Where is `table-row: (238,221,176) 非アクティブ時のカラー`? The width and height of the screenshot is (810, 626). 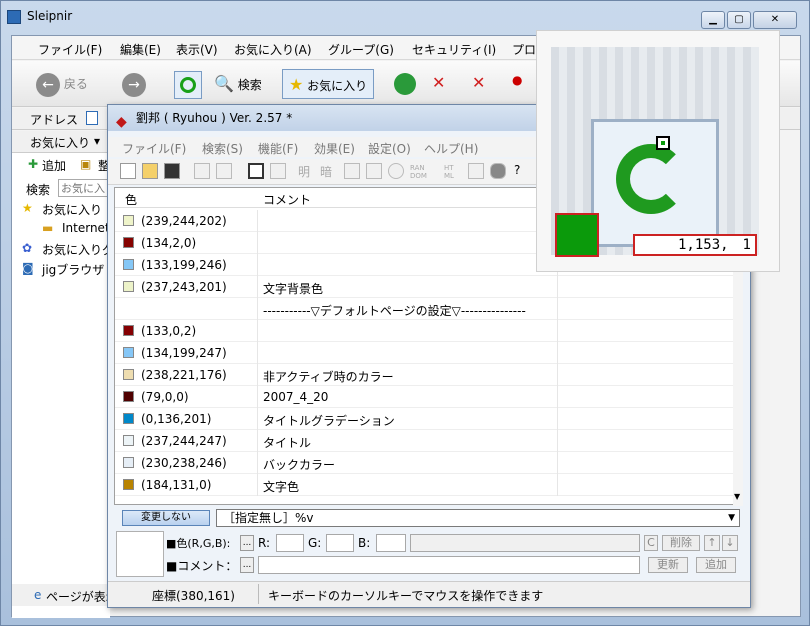
table-row: (238,221,176) 非アクティブ時のカラー is located at coordinates (424, 375).